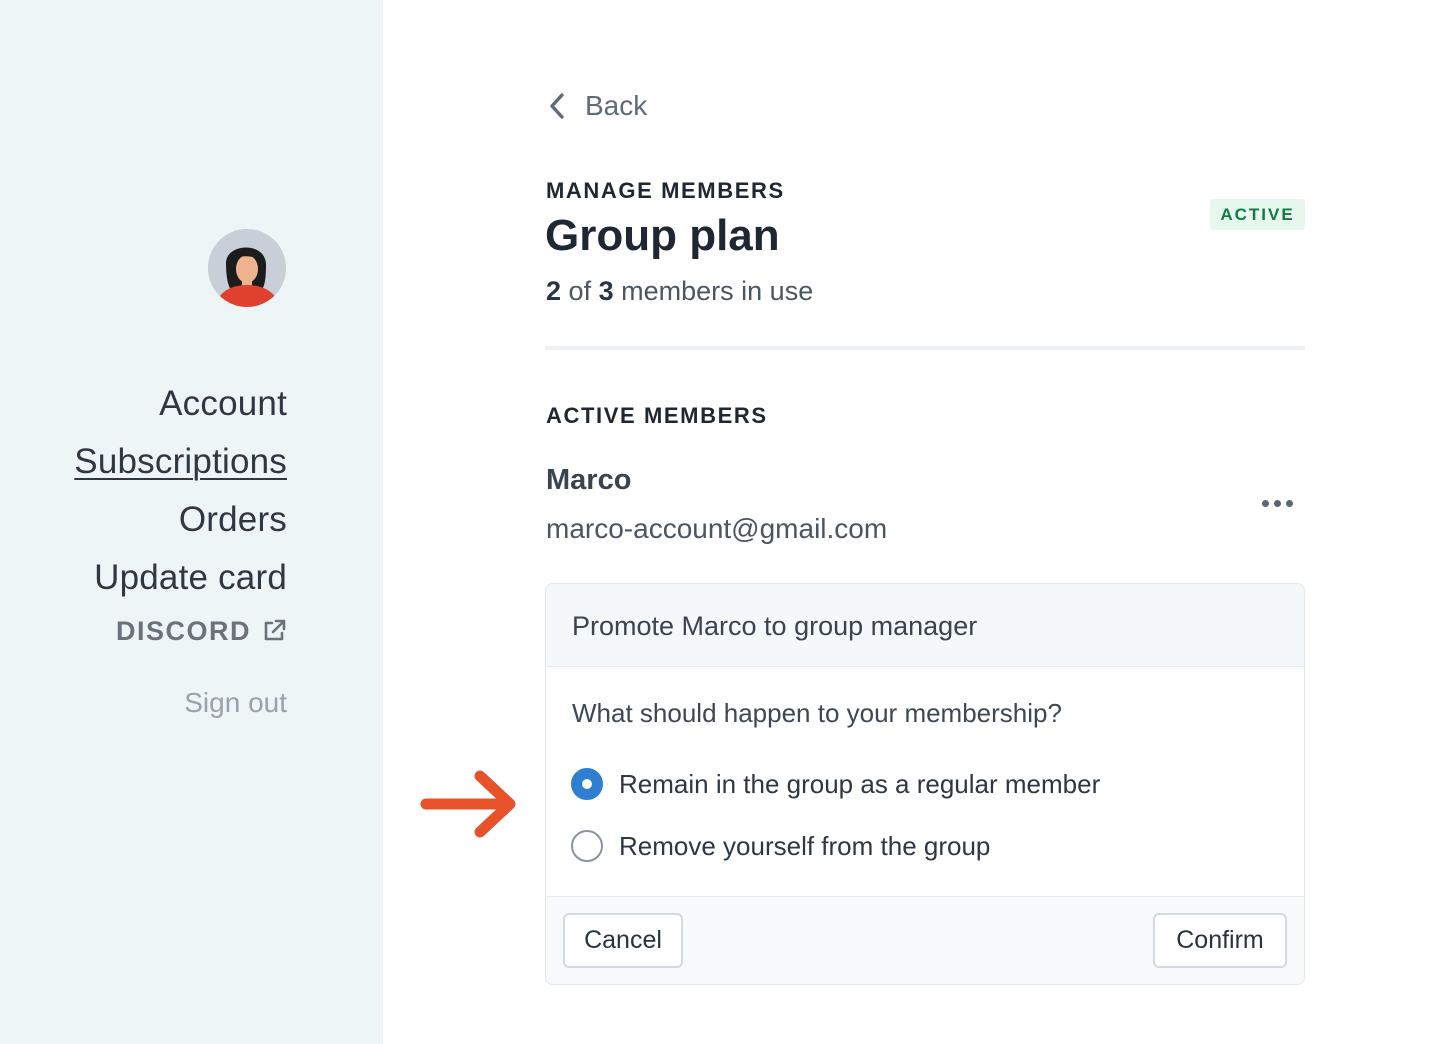  I want to click on page-title: Group plan, so click(662, 235).